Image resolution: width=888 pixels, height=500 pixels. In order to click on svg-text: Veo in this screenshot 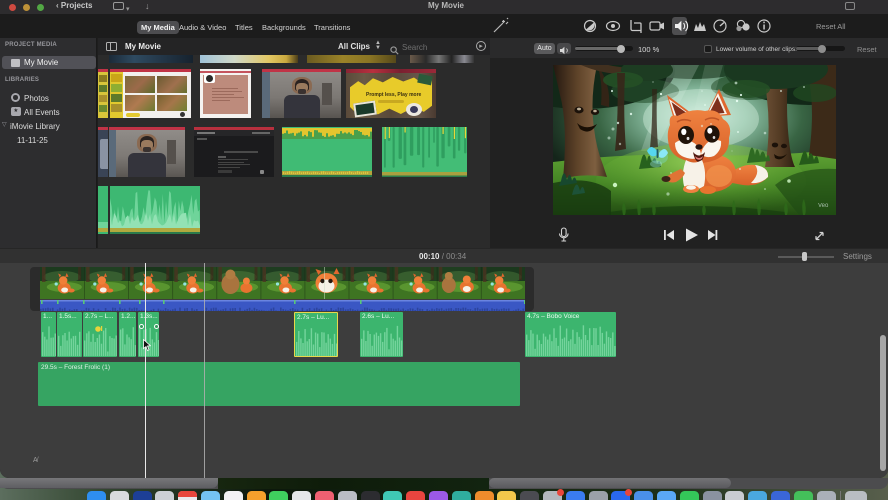, I will do `click(823, 206)`.